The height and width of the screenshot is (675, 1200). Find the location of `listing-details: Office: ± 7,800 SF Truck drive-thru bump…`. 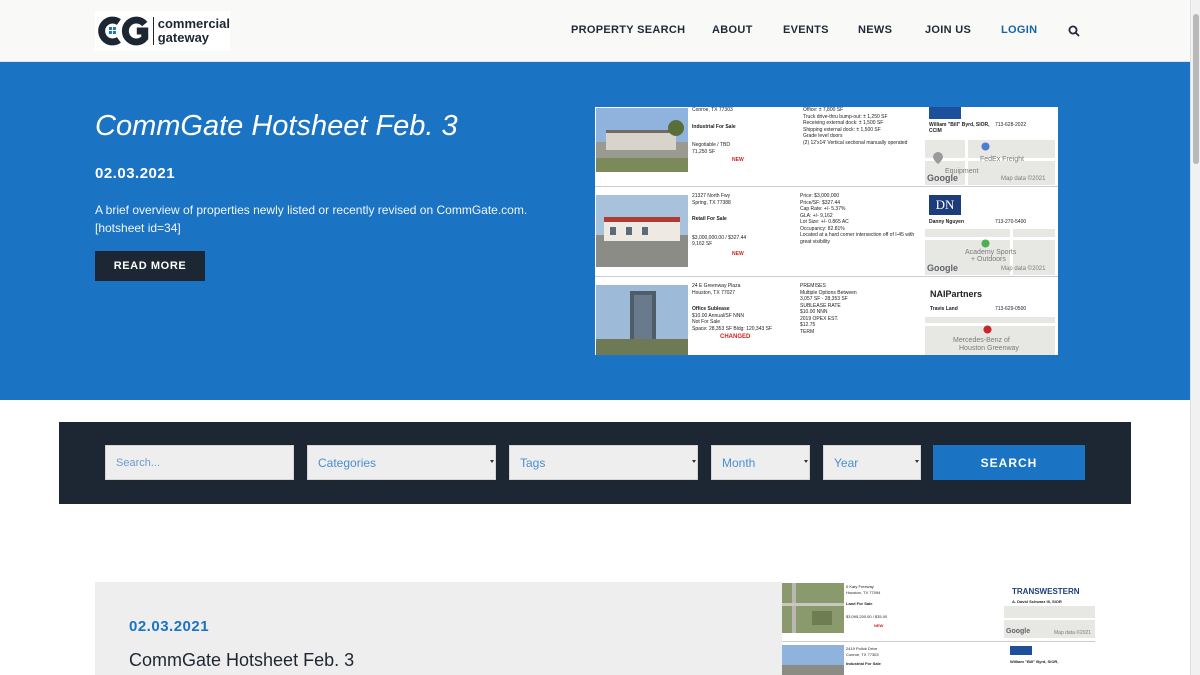

listing-details: Office: ± 7,800 SF Truck drive-thru bump… is located at coordinates (858, 126).